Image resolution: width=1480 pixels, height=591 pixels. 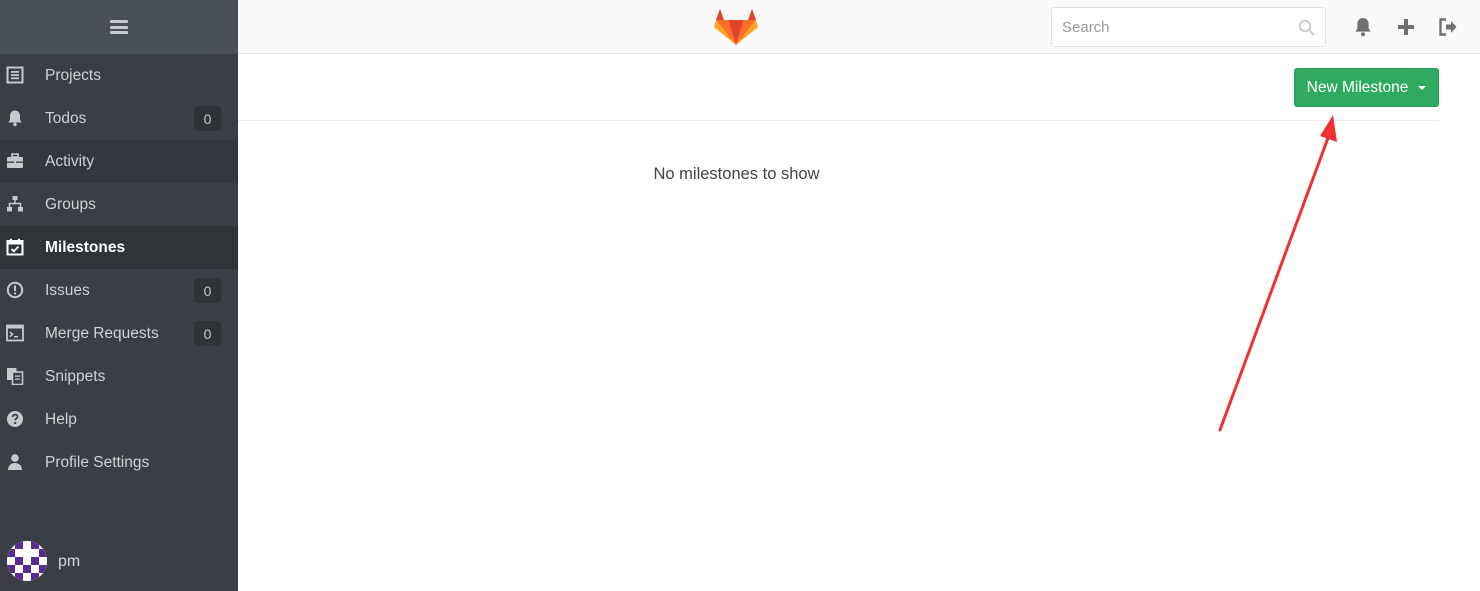 What do you see at coordinates (207, 290) in the screenshot?
I see `issues-count-badge: 0` at bounding box center [207, 290].